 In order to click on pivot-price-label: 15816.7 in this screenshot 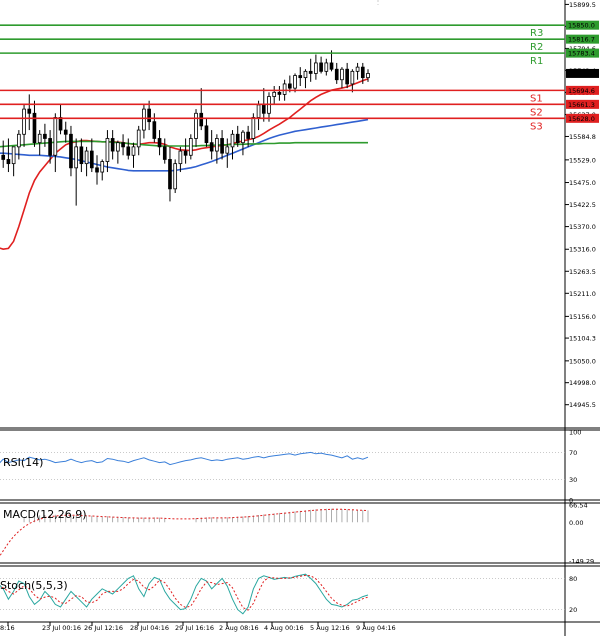, I will do `click(581, 40)`.